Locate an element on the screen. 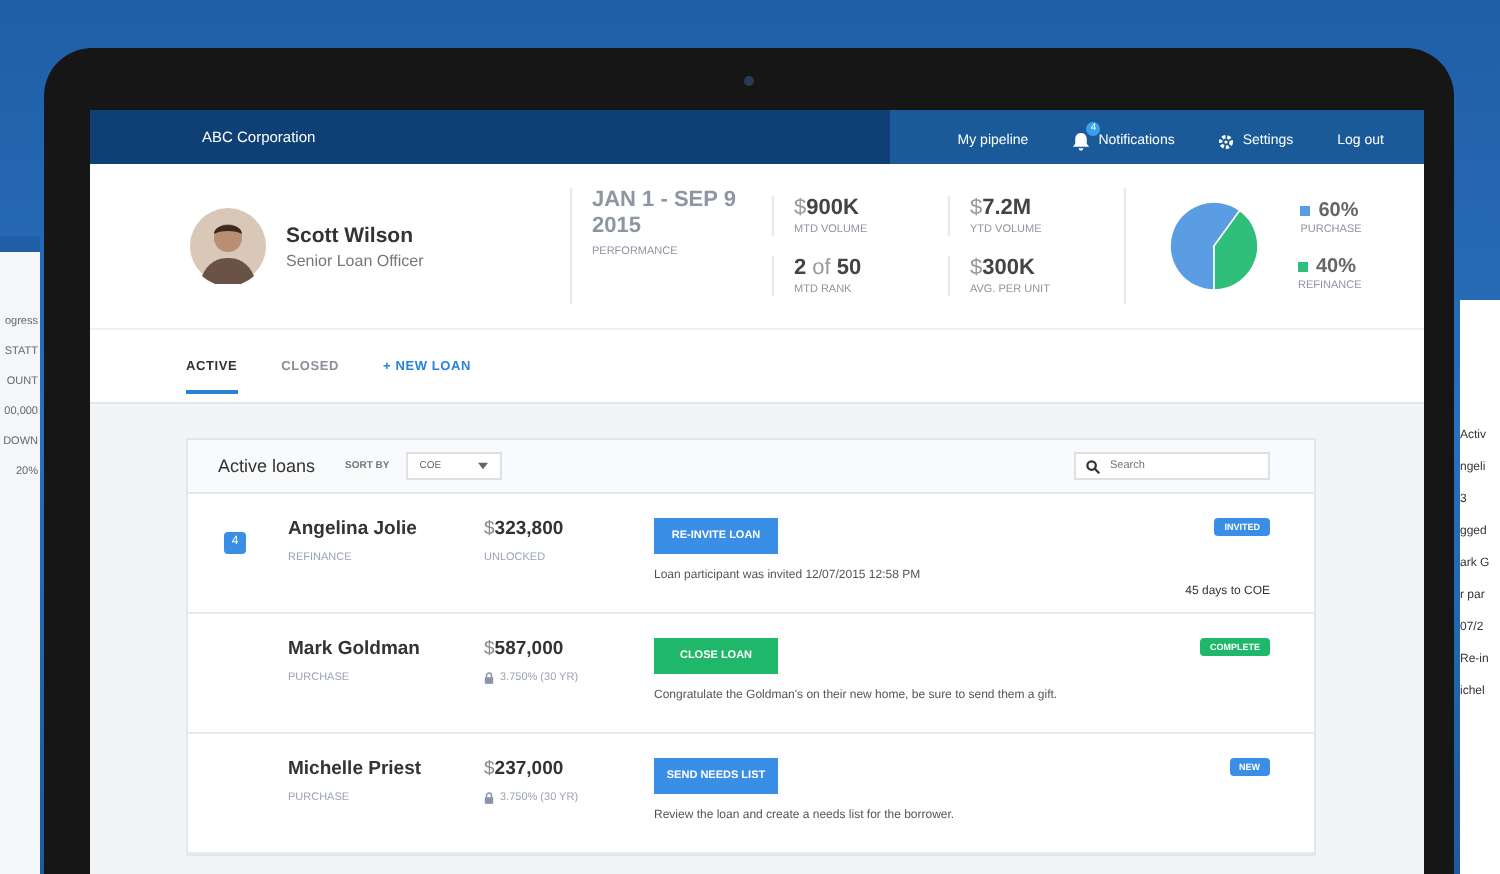 The height and width of the screenshot is (874, 1500). borrower-name: Mark Goldman is located at coordinates (355, 649).